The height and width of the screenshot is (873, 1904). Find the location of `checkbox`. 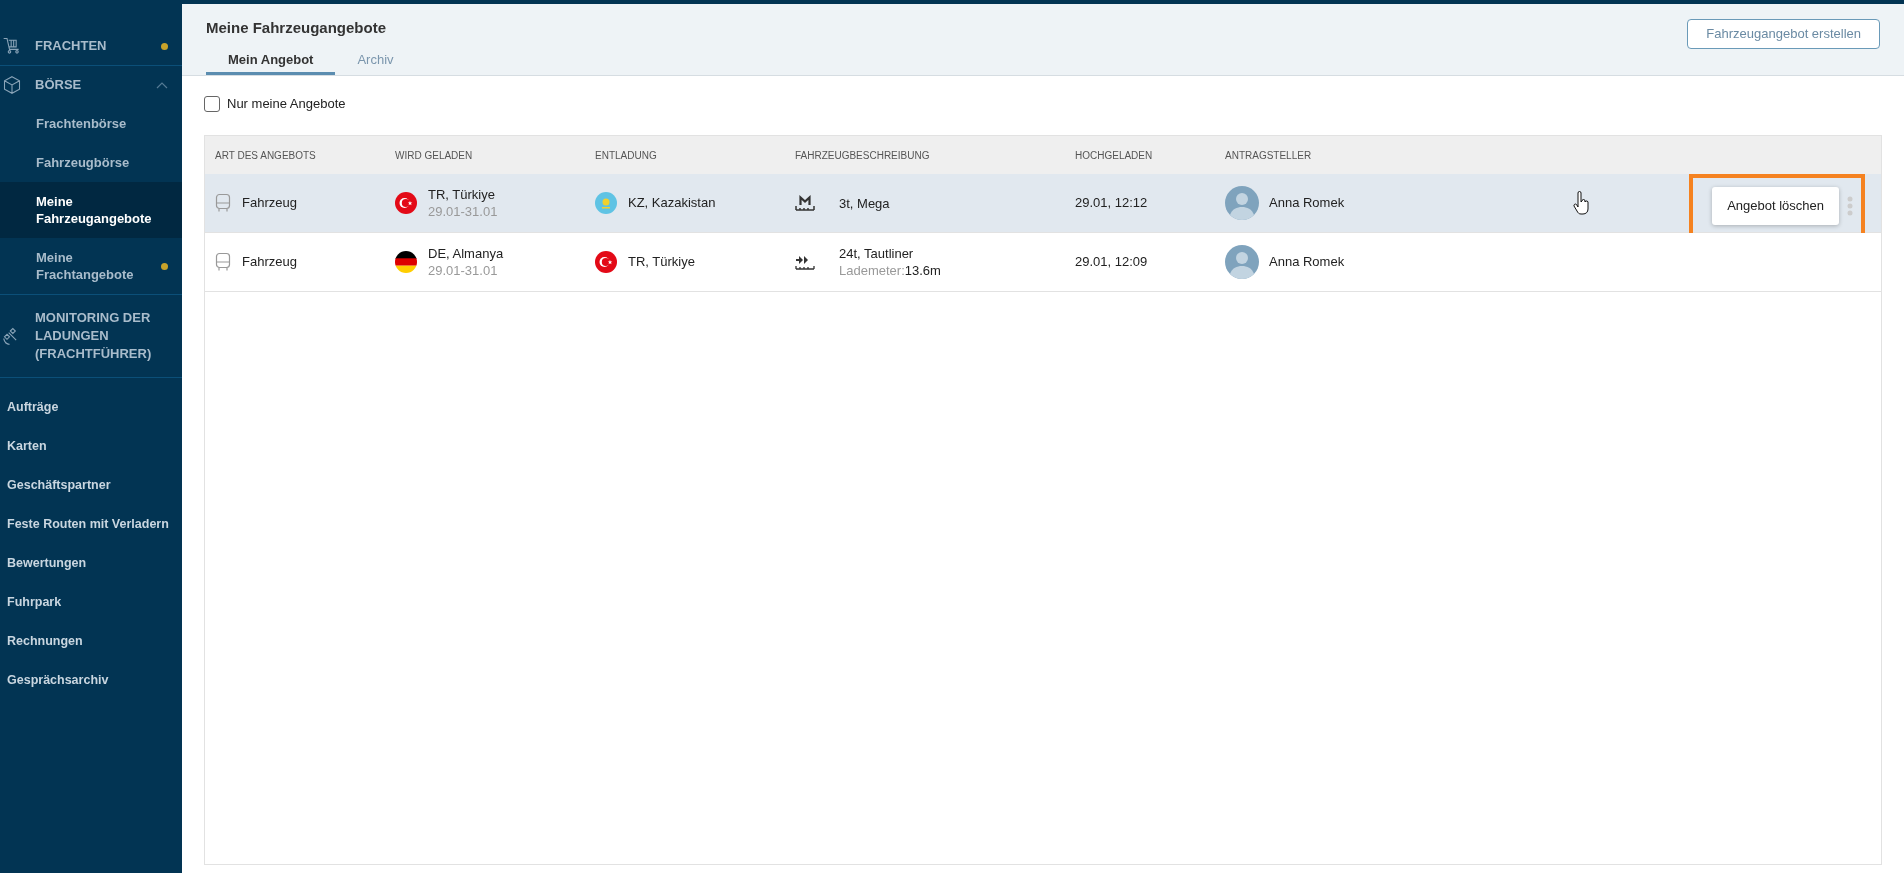

checkbox is located at coordinates (212, 104).